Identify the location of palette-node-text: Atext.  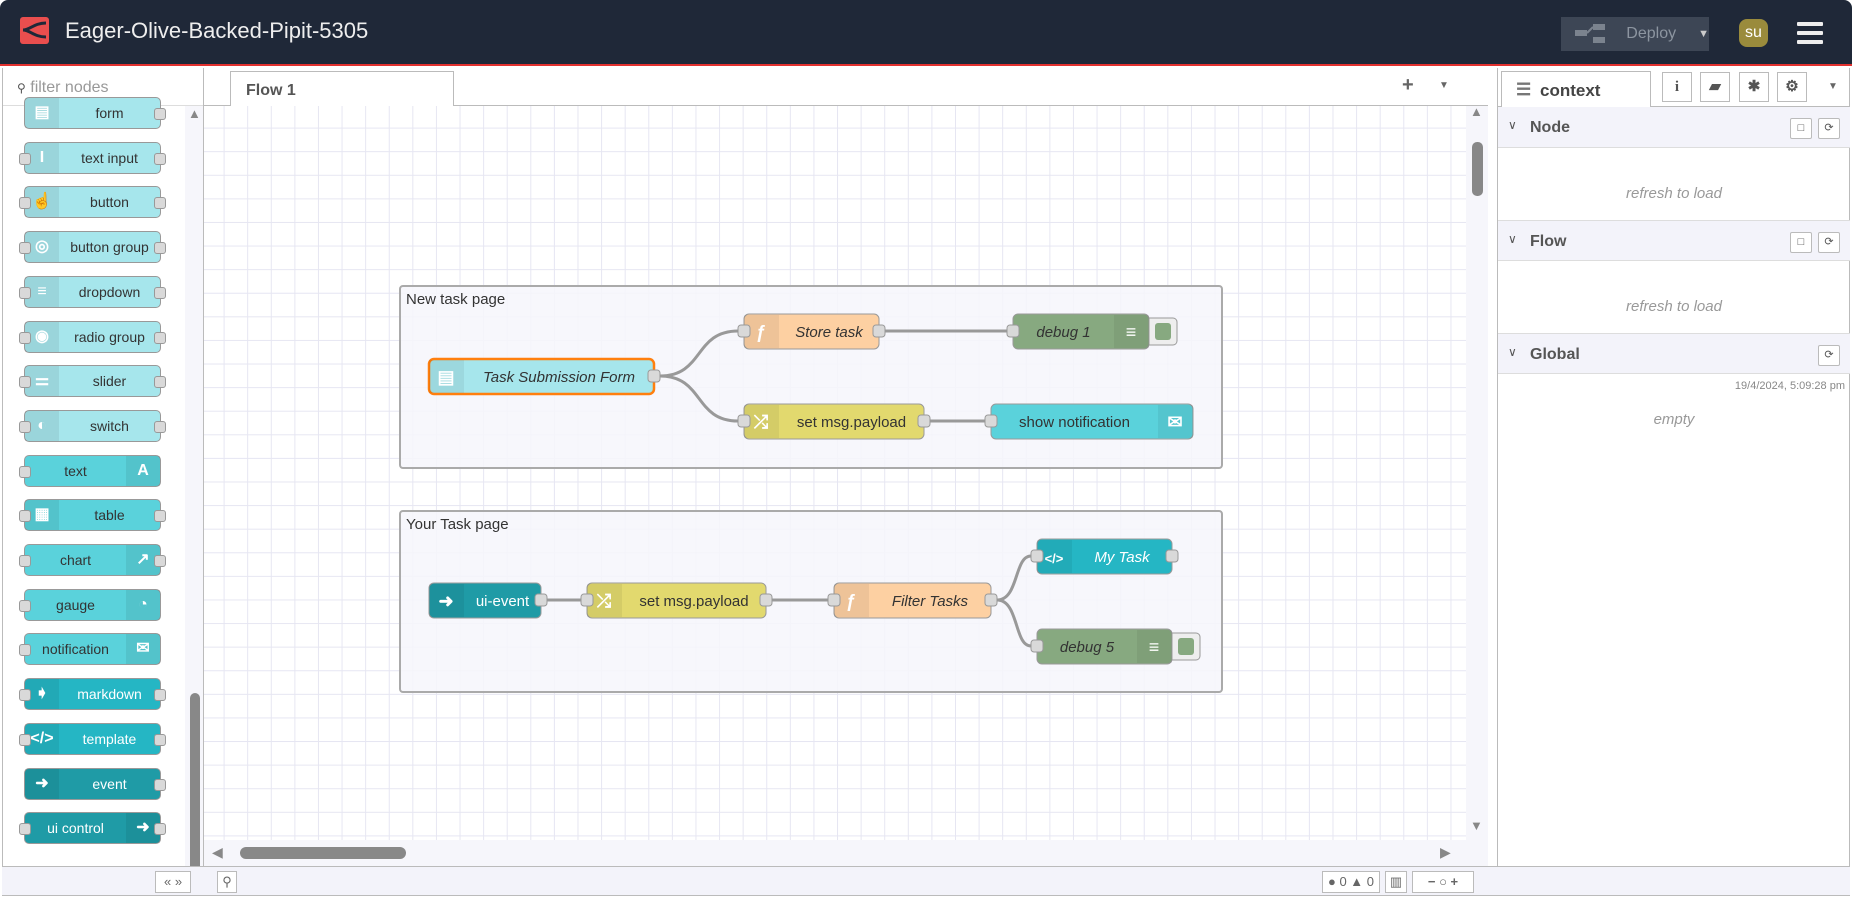
(90, 470).